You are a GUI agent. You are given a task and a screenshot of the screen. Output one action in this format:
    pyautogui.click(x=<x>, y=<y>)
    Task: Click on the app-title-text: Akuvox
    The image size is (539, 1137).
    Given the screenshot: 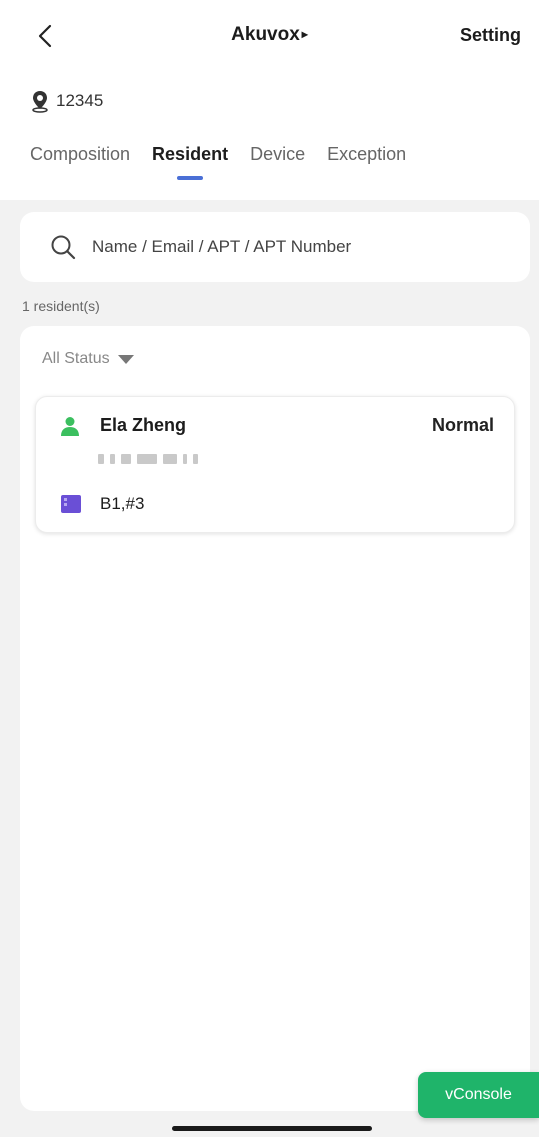 What is the action you would take?
    pyautogui.click(x=265, y=34)
    